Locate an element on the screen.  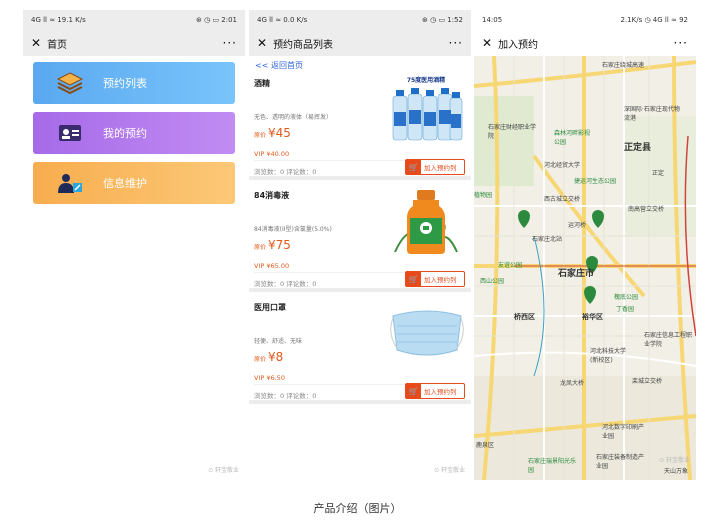
map-label: 桥西区 is located at coordinates (524, 317).